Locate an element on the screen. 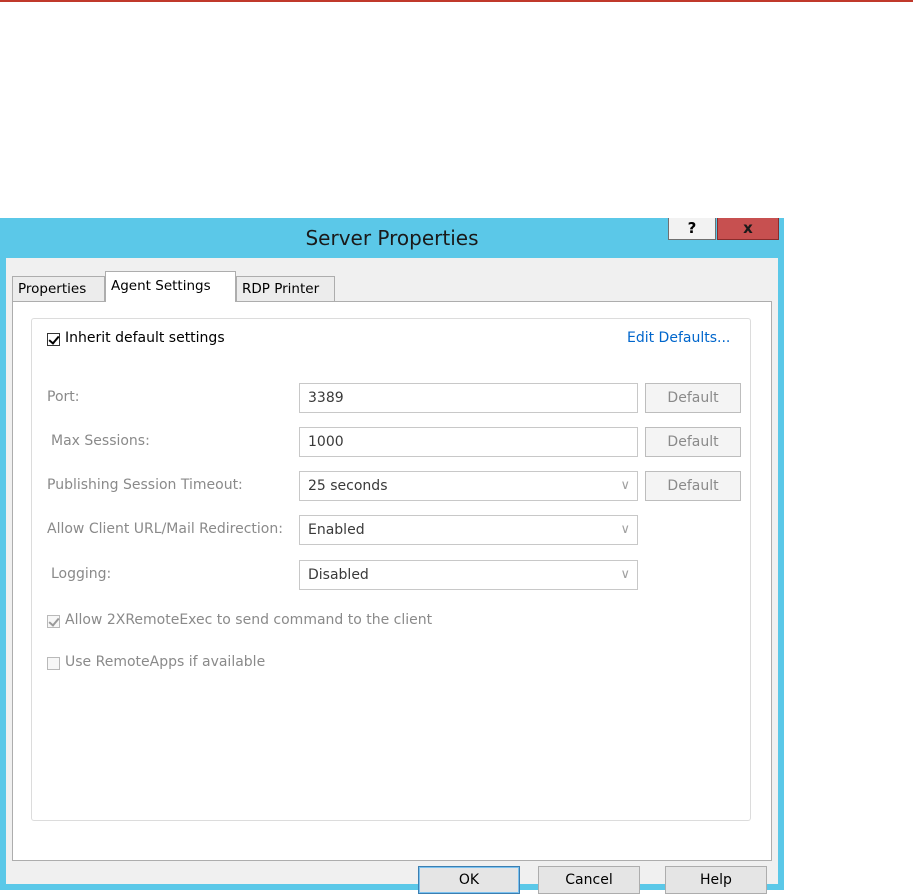 The height and width of the screenshot is (894, 913). window-title: Server Properties is located at coordinates (392, 238).